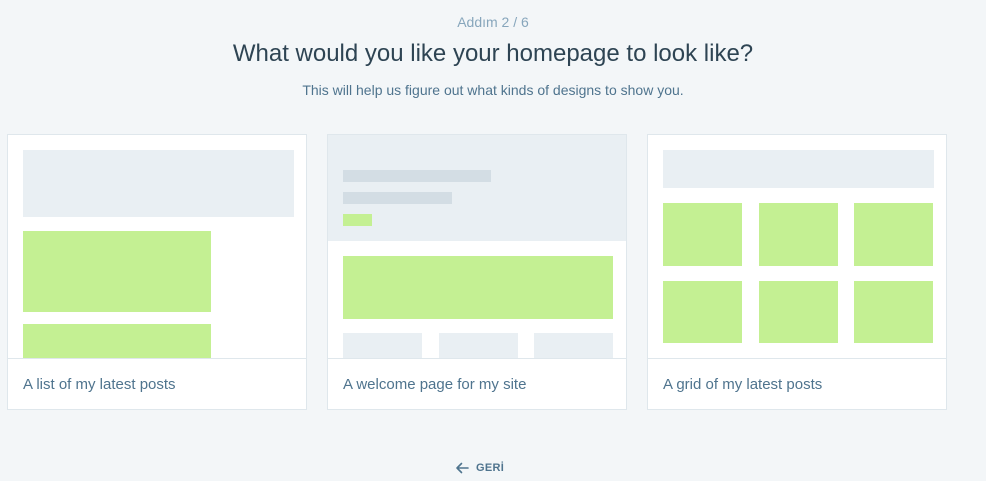  Describe the element at coordinates (477, 246) in the screenshot. I see `preview-welcome-page` at that location.